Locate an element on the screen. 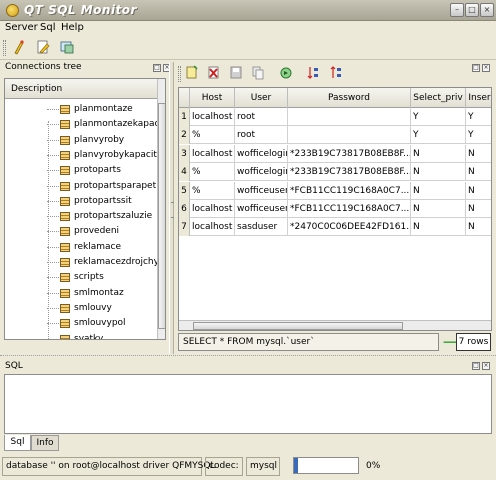  grid-hscroll-thumb is located at coordinates (298, 326).